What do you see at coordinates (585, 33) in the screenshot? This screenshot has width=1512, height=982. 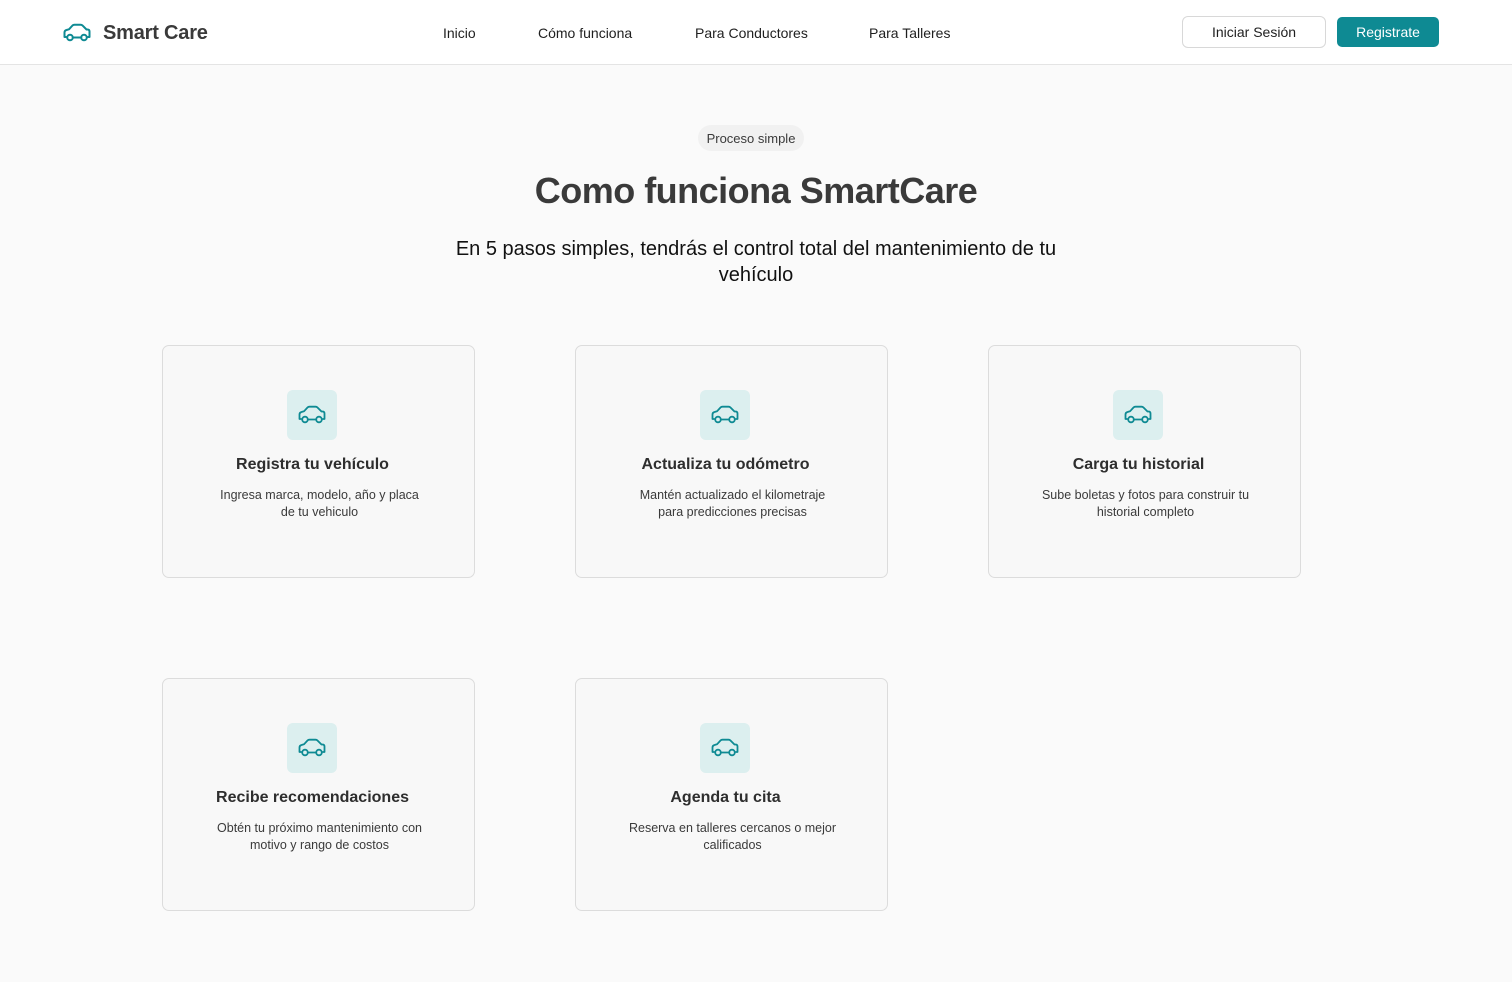 I see `nav-item-como-funciona: Cómo funciona` at bounding box center [585, 33].